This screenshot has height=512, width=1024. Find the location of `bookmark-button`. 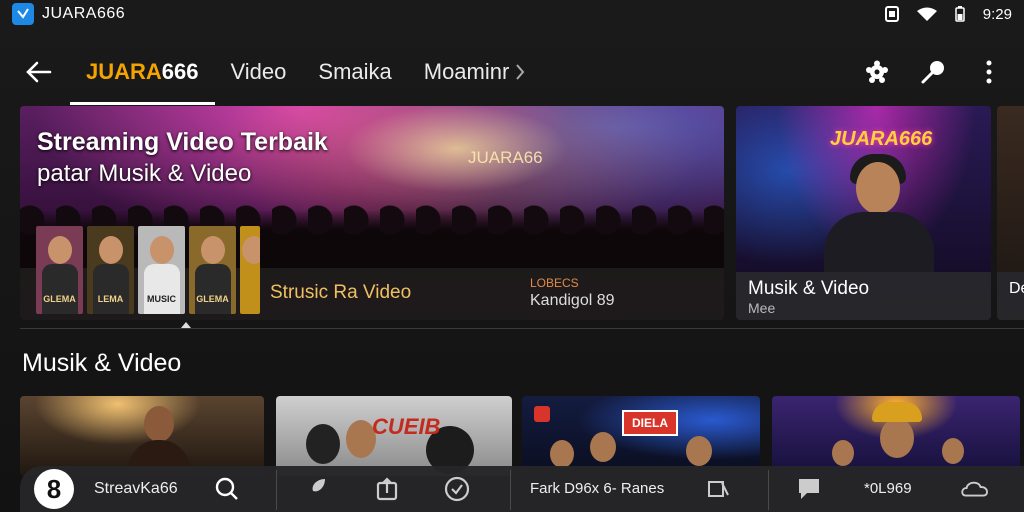

bookmark-button is located at coordinates (719, 489).